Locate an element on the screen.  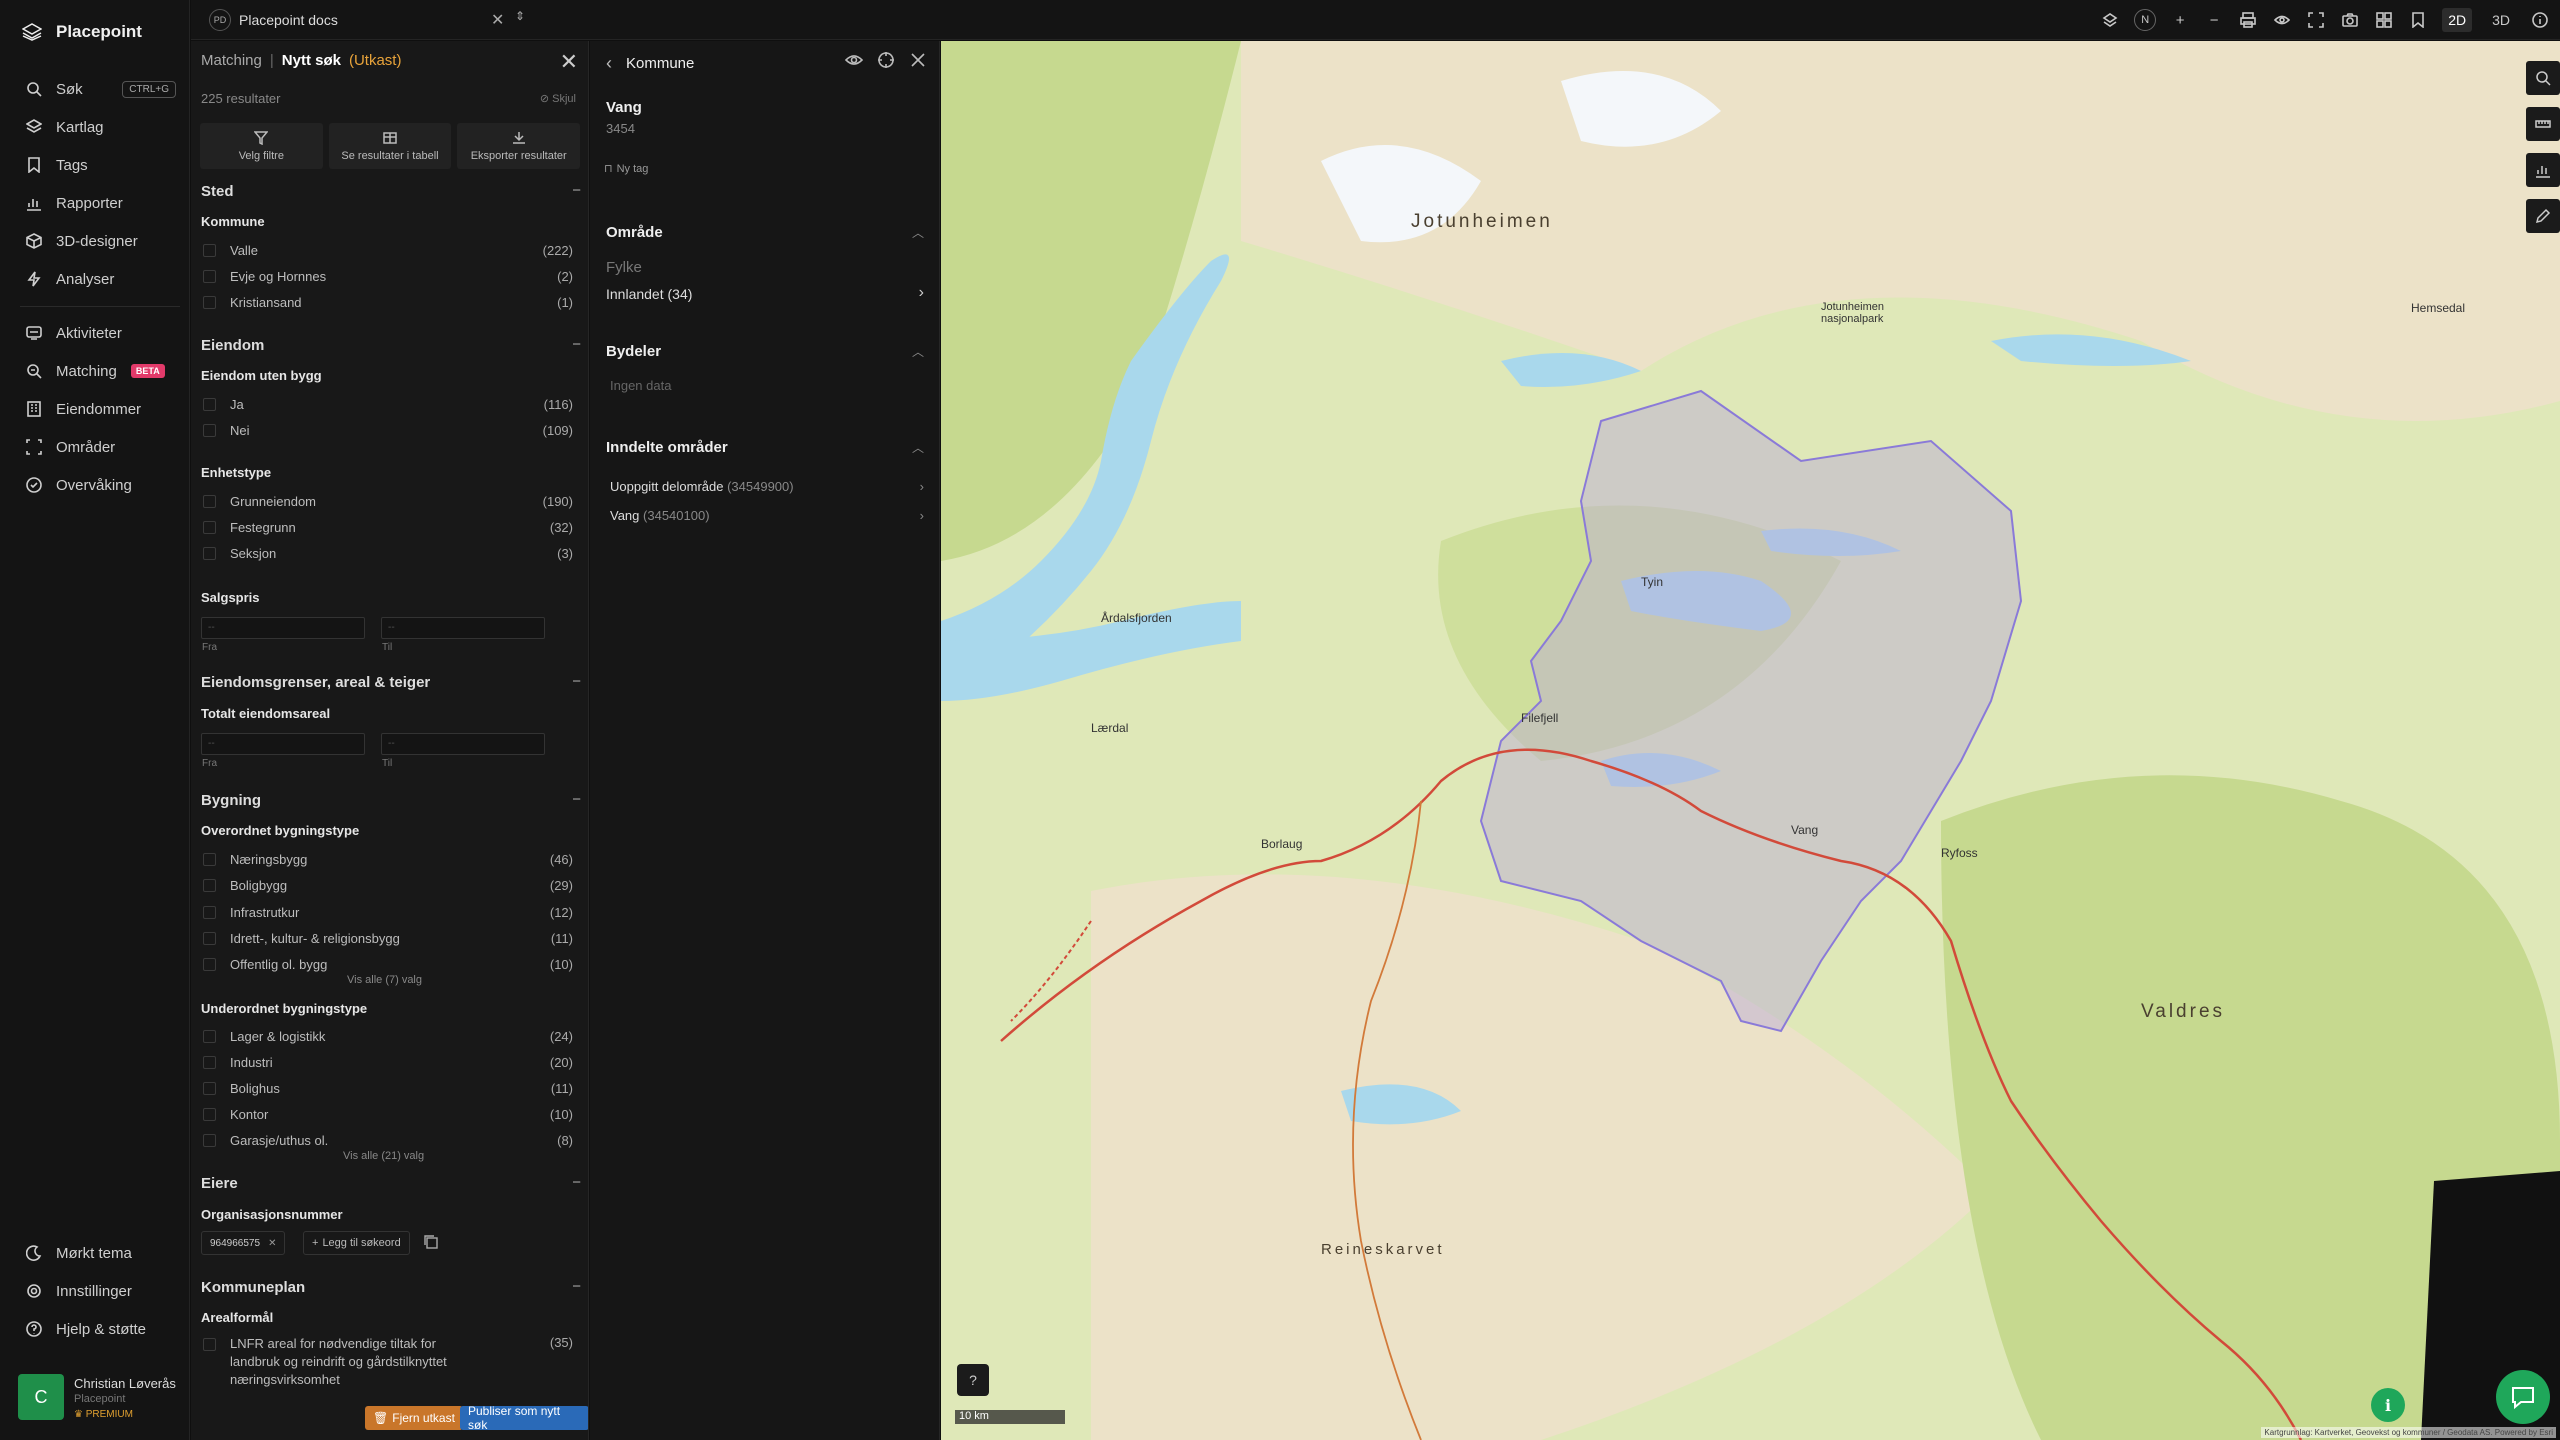
publish-search-button: Publiser som nytt søk is located at coordinates (524, 1418).